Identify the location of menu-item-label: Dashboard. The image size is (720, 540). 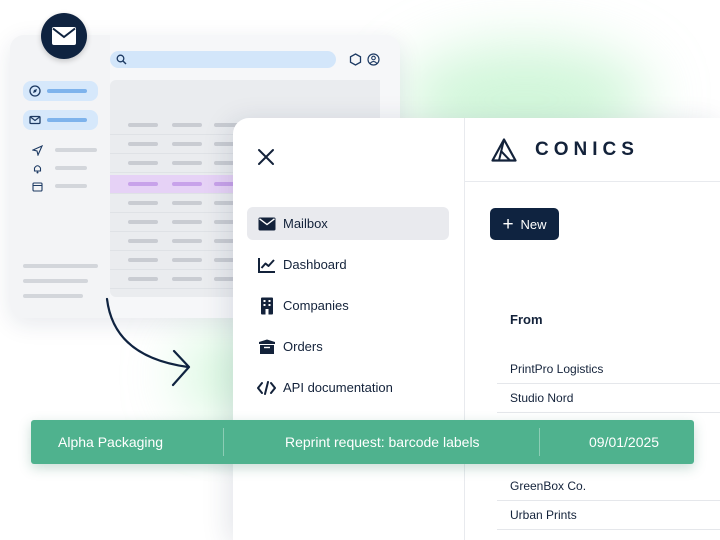
(315, 264).